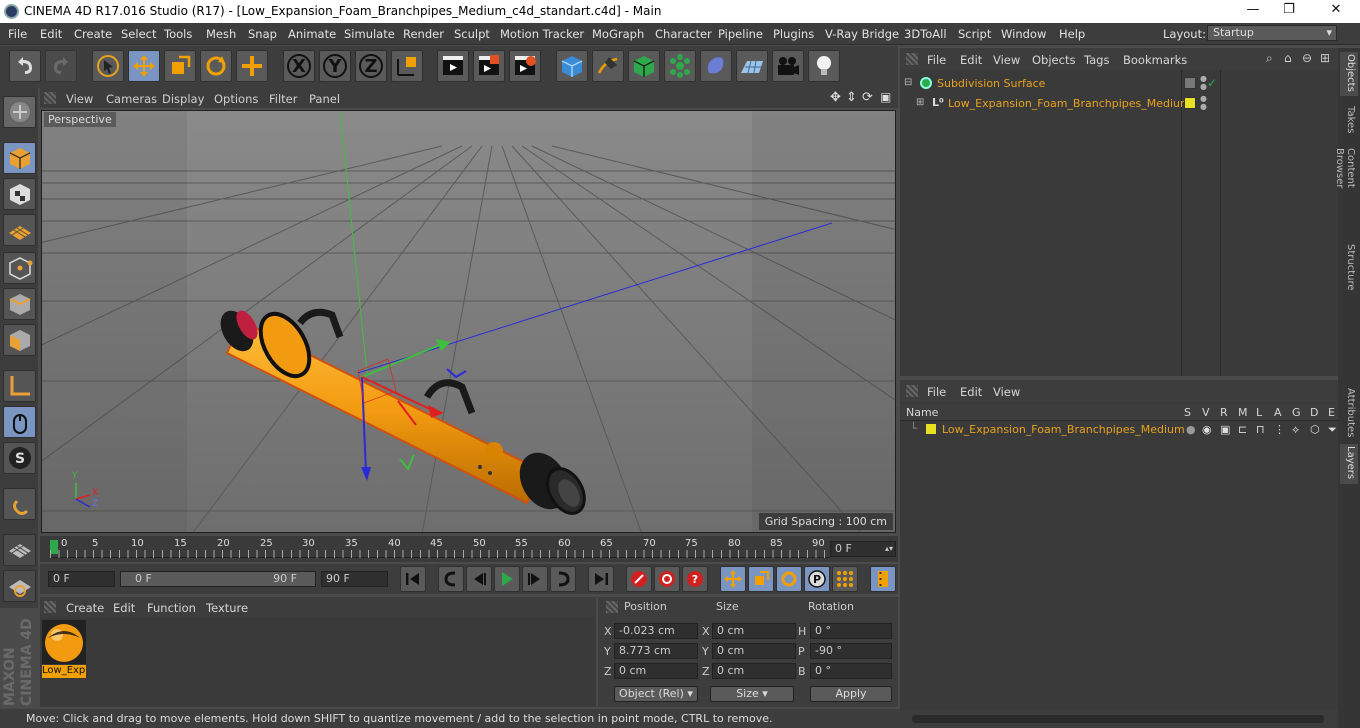 This screenshot has height=728, width=1360. I want to click on menu-script: Script, so click(974, 34).